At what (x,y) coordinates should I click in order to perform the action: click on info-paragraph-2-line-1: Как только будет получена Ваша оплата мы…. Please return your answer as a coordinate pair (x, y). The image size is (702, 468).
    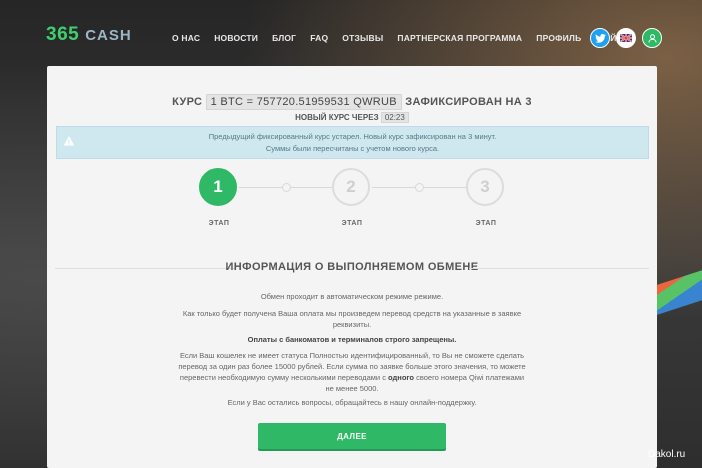
    Looking at the image, I should click on (352, 313).